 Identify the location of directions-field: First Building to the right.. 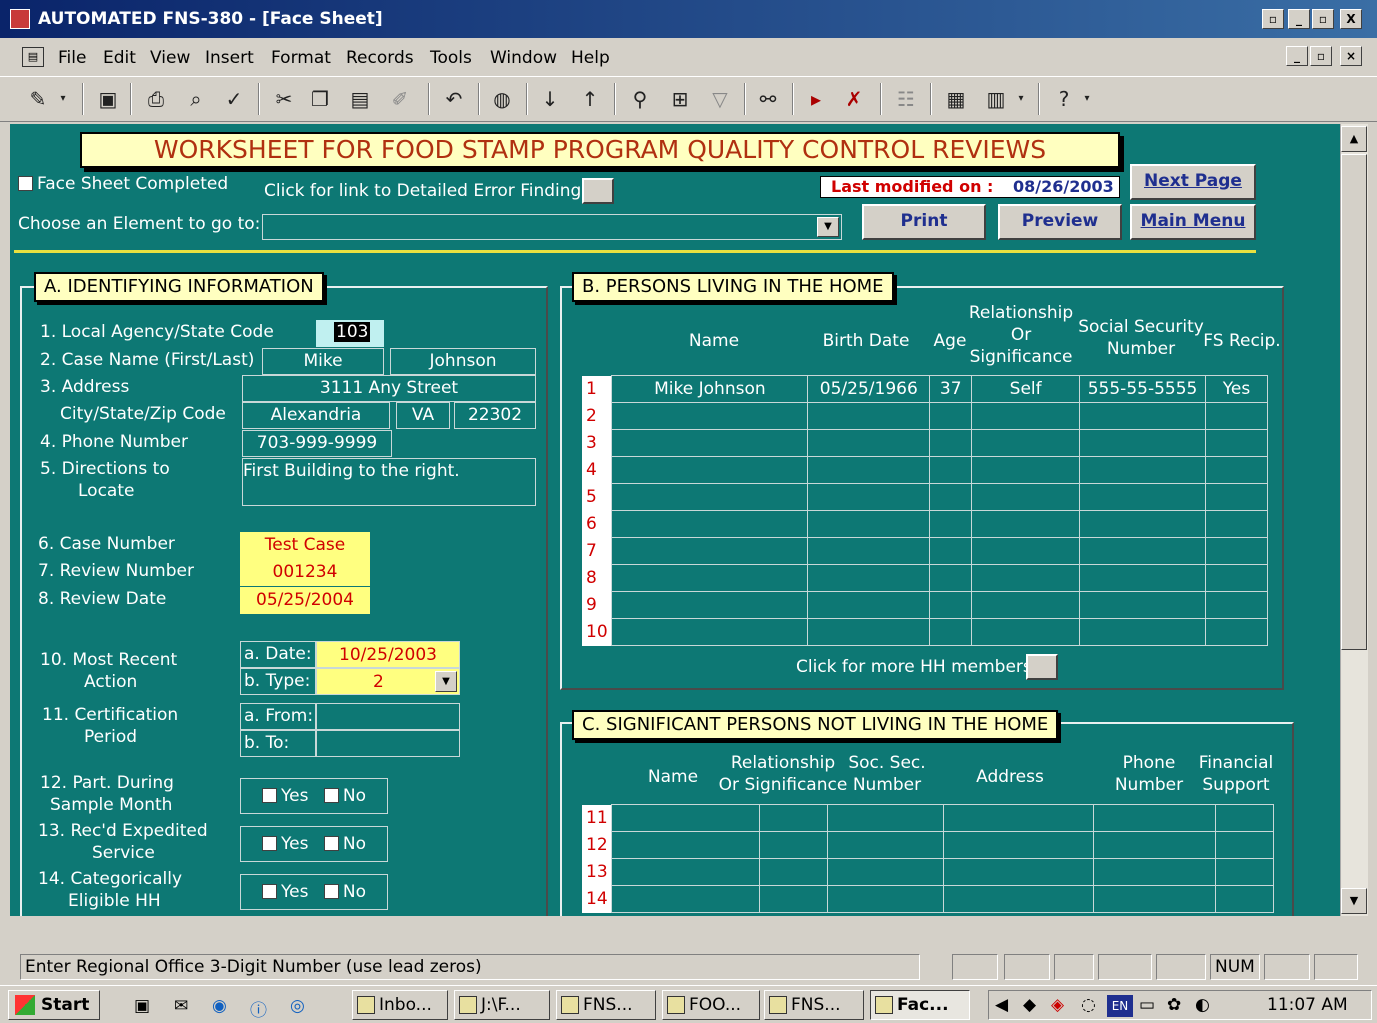
(389, 482).